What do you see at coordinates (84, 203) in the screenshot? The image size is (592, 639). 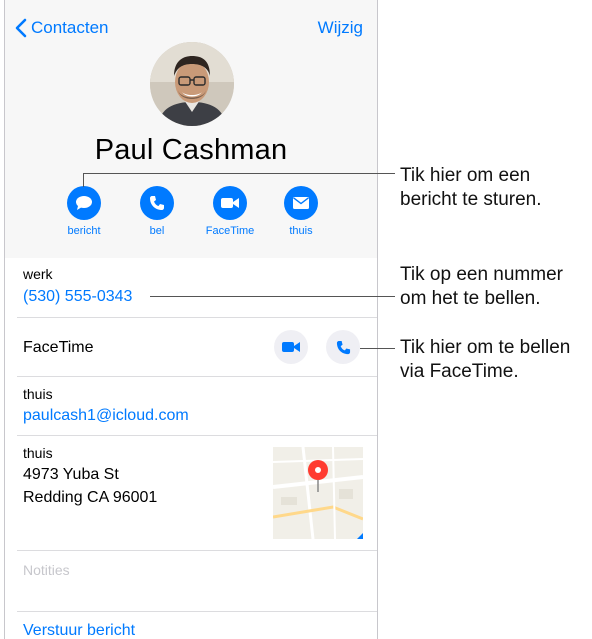 I see `message-icon` at bounding box center [84, 203].